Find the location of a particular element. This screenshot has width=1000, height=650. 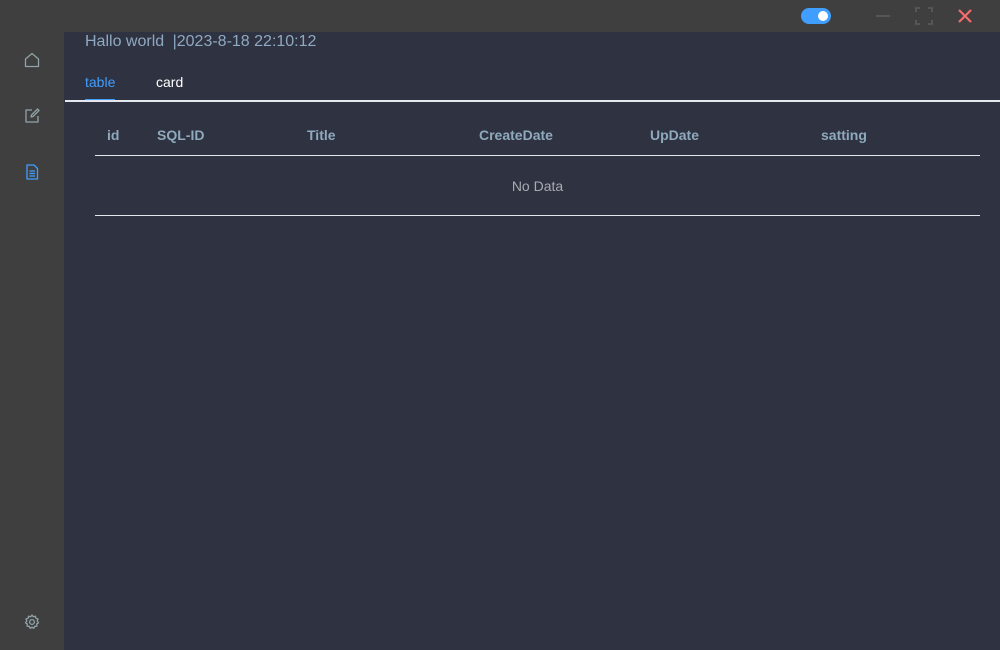

tab-table: table is located at coordinates (100, 83).